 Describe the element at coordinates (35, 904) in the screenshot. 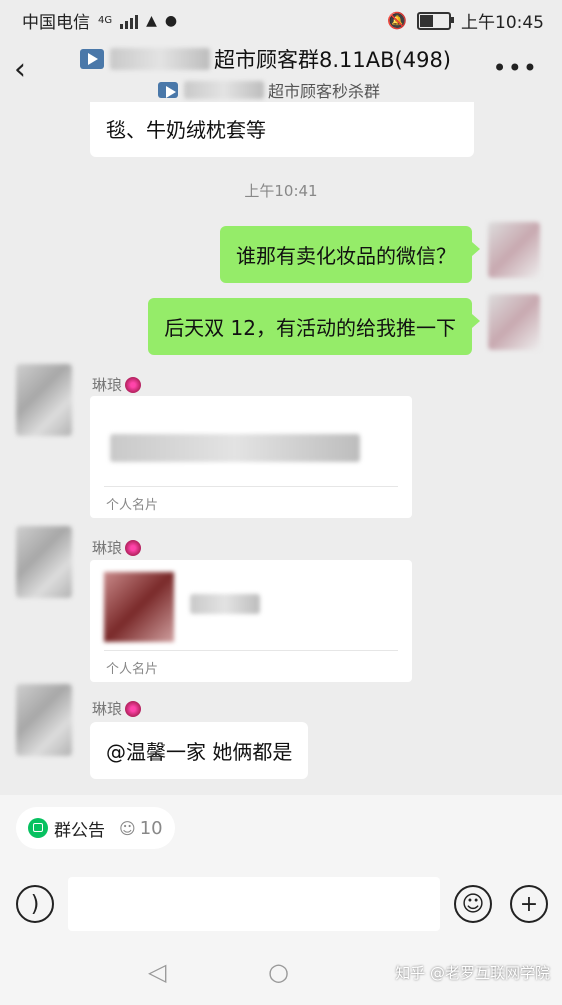

I see `voice-icon: )` at that location.